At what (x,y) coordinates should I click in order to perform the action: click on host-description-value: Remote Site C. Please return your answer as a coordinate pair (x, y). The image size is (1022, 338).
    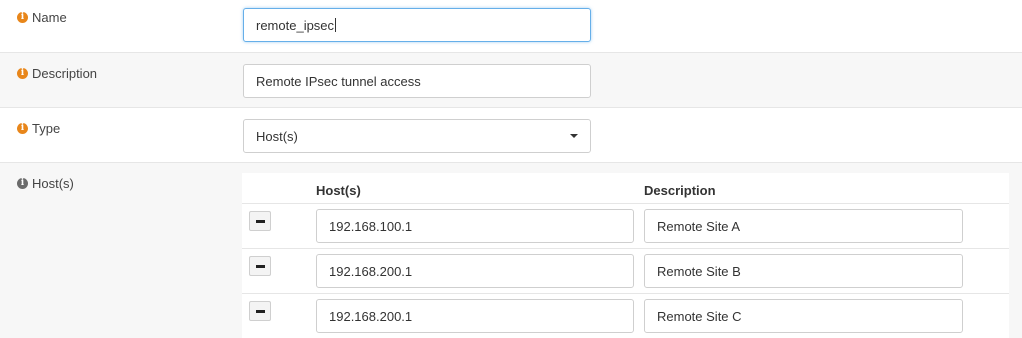
    Looking at the image, I should click on (699, 316).